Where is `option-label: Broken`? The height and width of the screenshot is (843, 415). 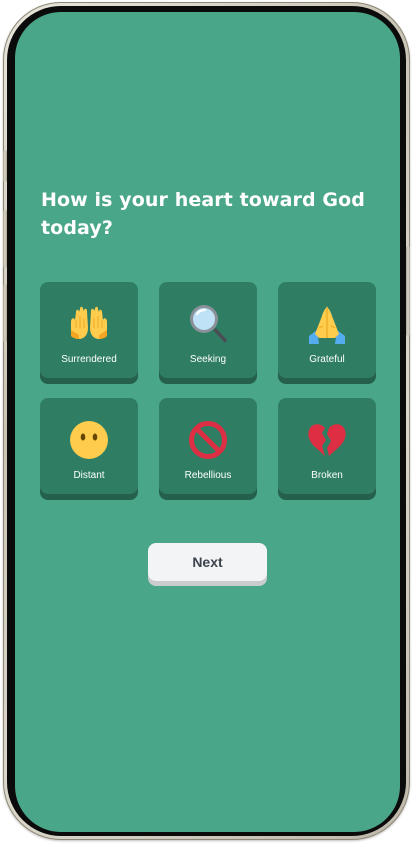 option-label: Broken is located at coordinates (327, 475).